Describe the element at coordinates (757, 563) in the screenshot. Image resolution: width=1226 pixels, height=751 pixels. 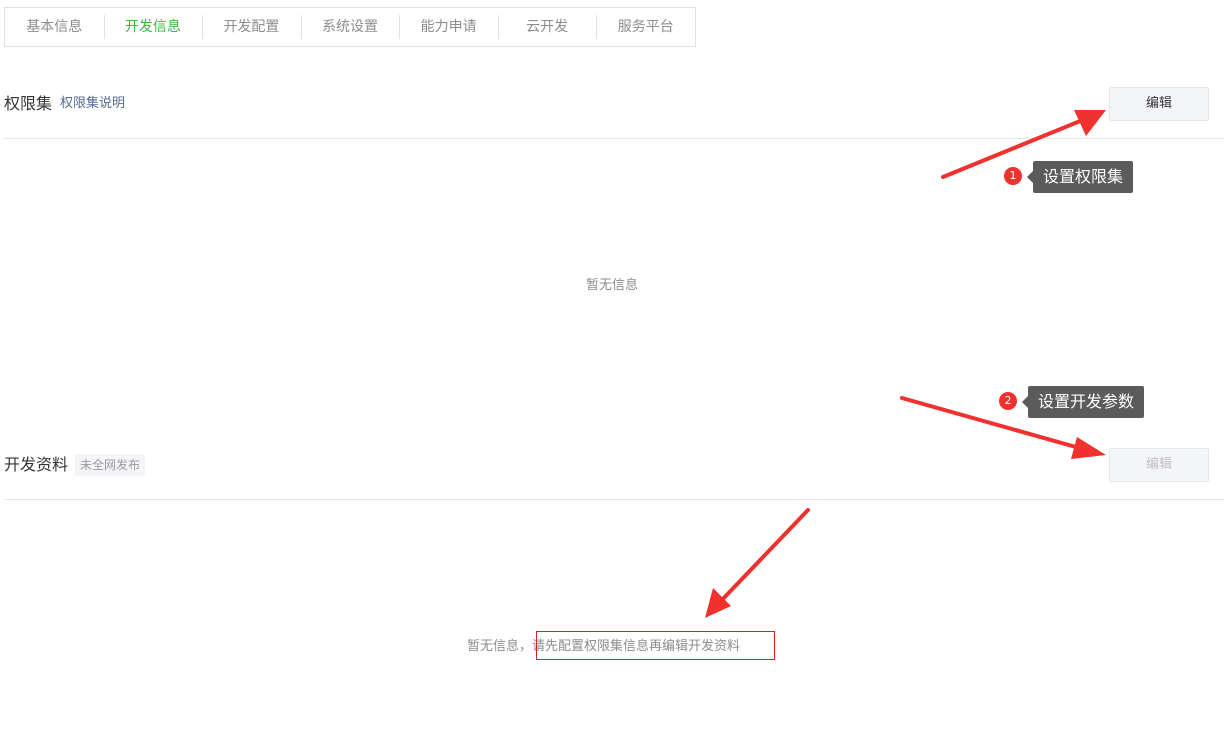
I see `arrow-to-hint-icon` at that location.